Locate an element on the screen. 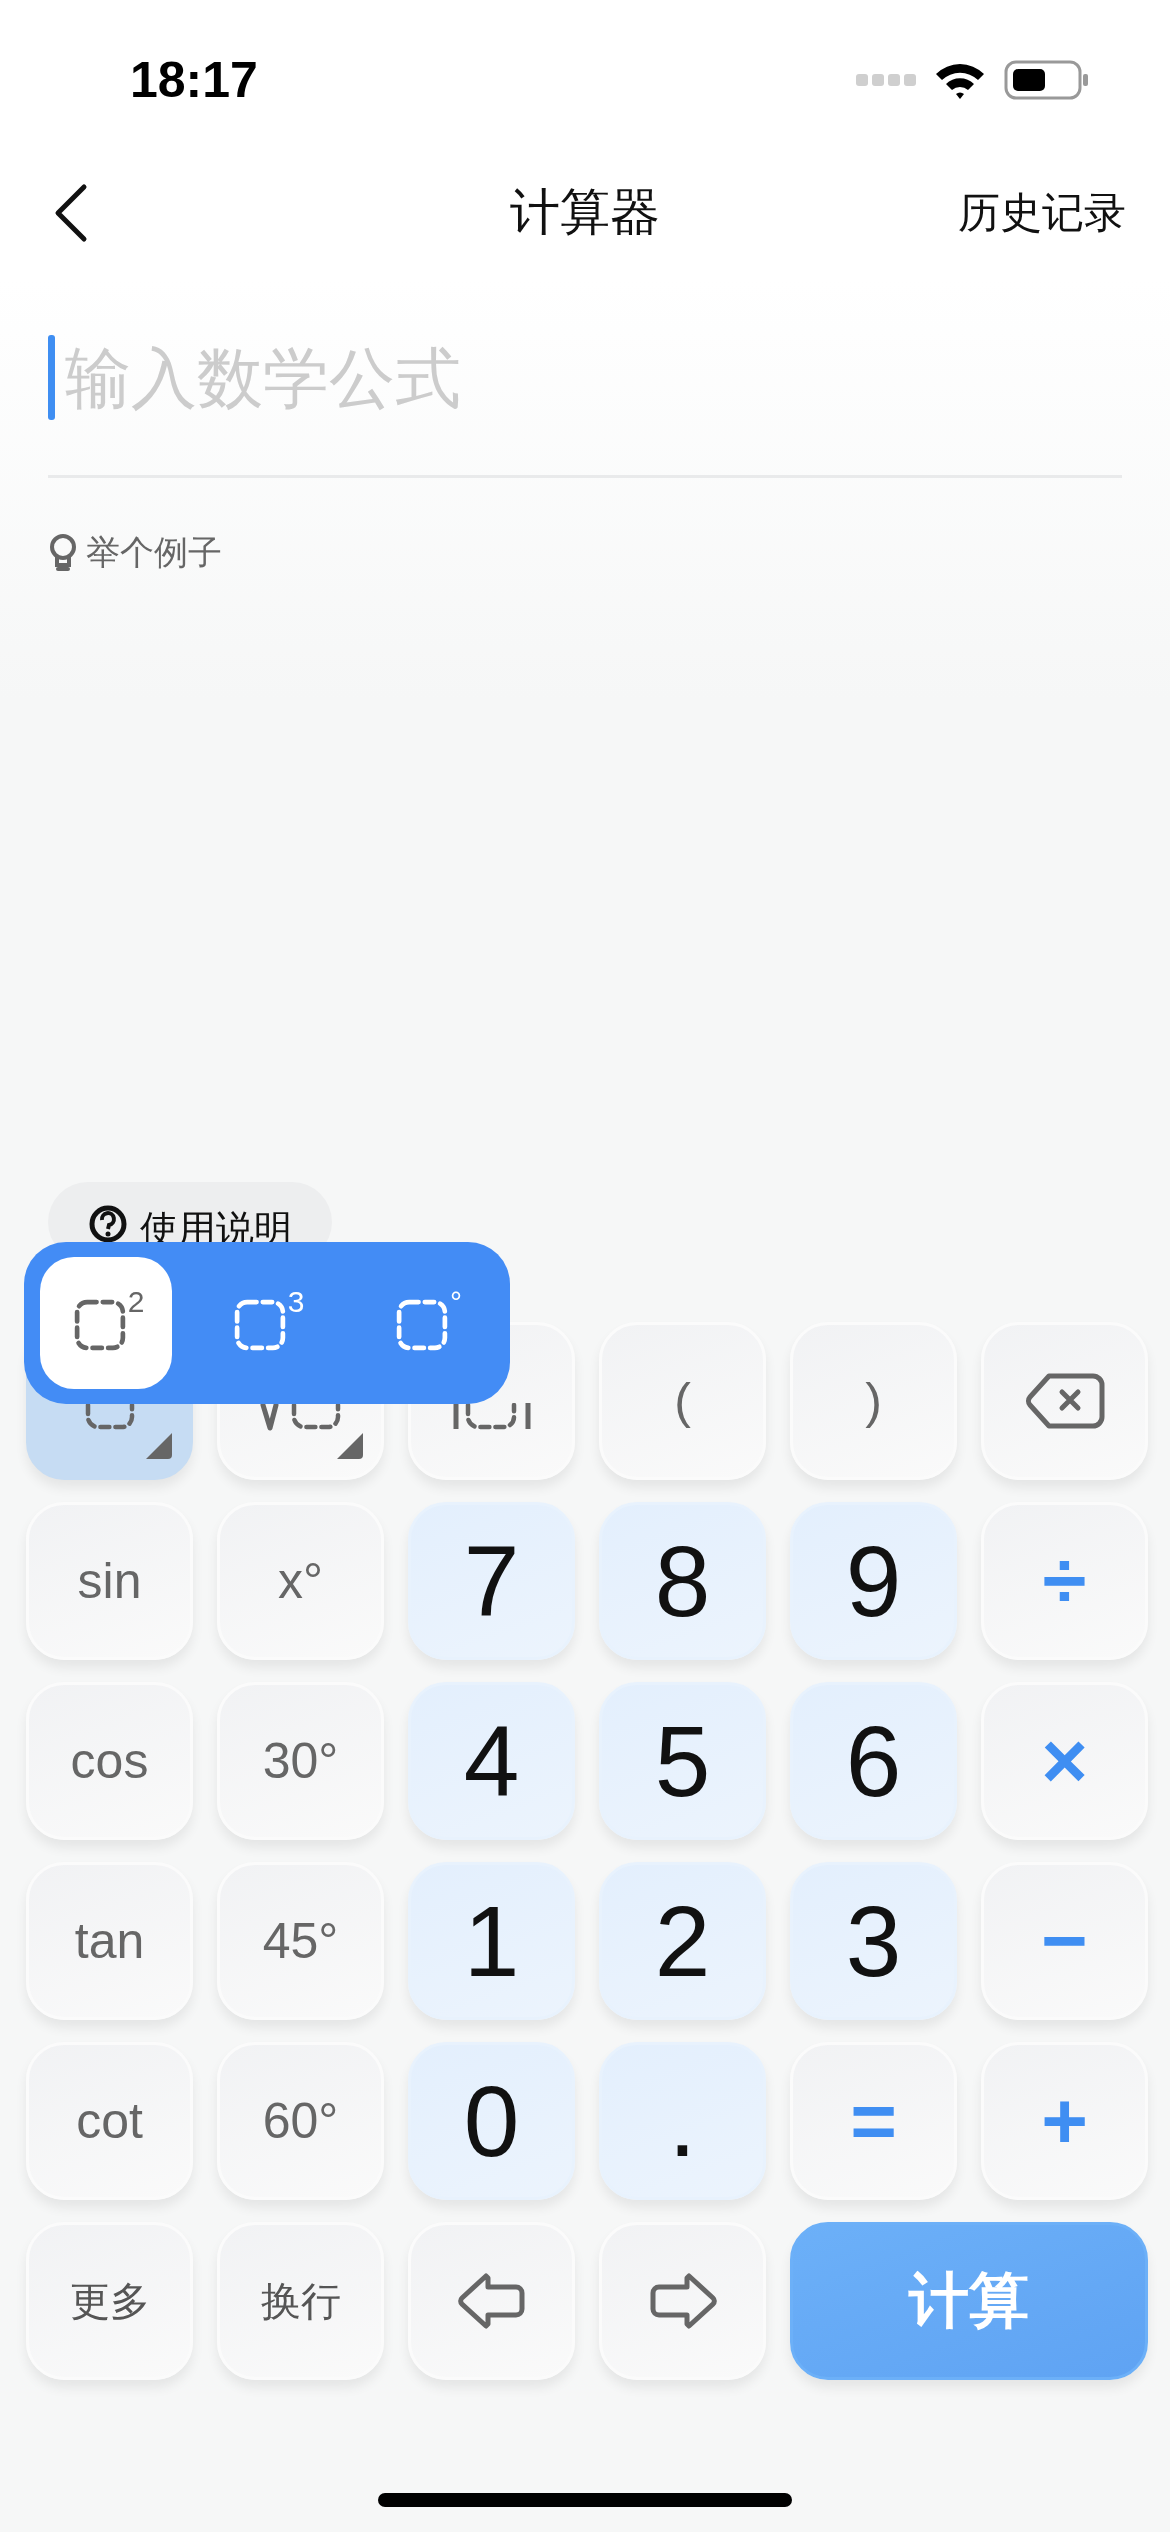 The image size is (1170, 2532). cursor-left-key is located at coordinates (491, 2301).